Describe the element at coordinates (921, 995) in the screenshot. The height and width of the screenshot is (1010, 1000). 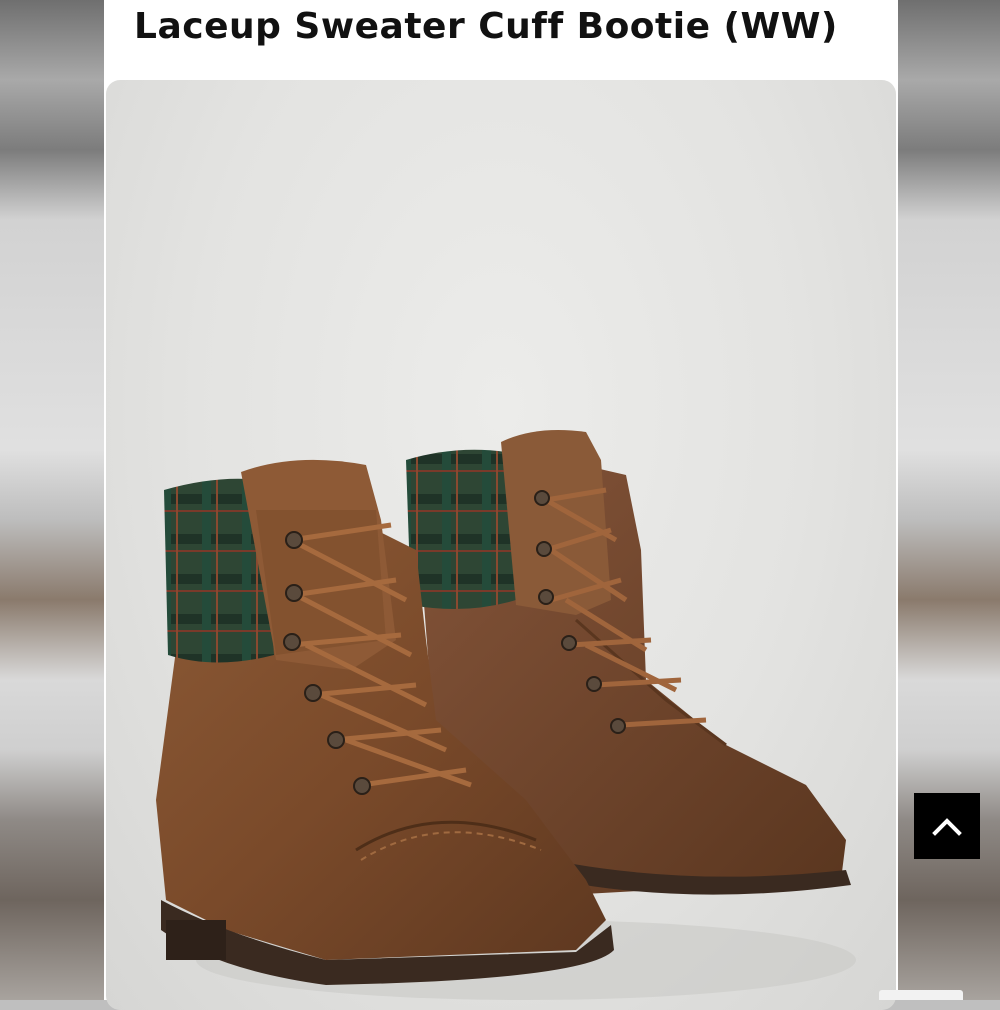
I see `bottom-tab-edge` at that location.